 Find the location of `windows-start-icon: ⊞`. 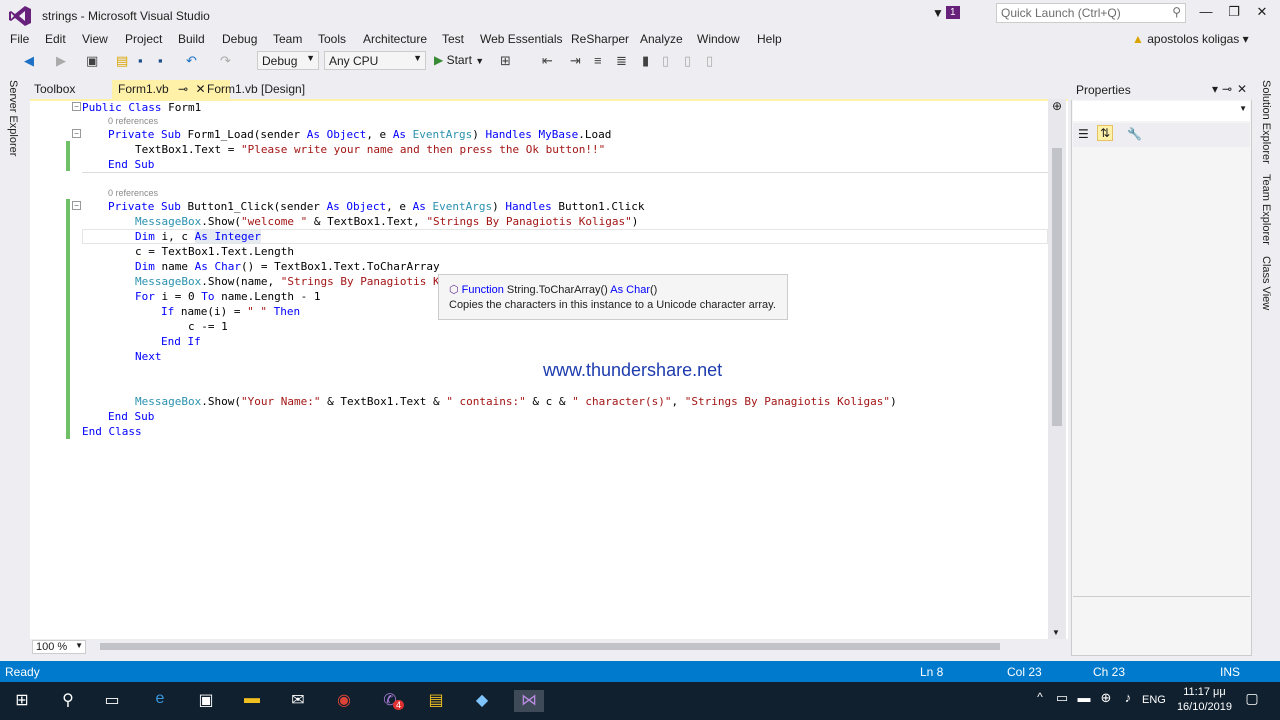

windows-start-icon: ⊞ is located at coordinates (22, 701).